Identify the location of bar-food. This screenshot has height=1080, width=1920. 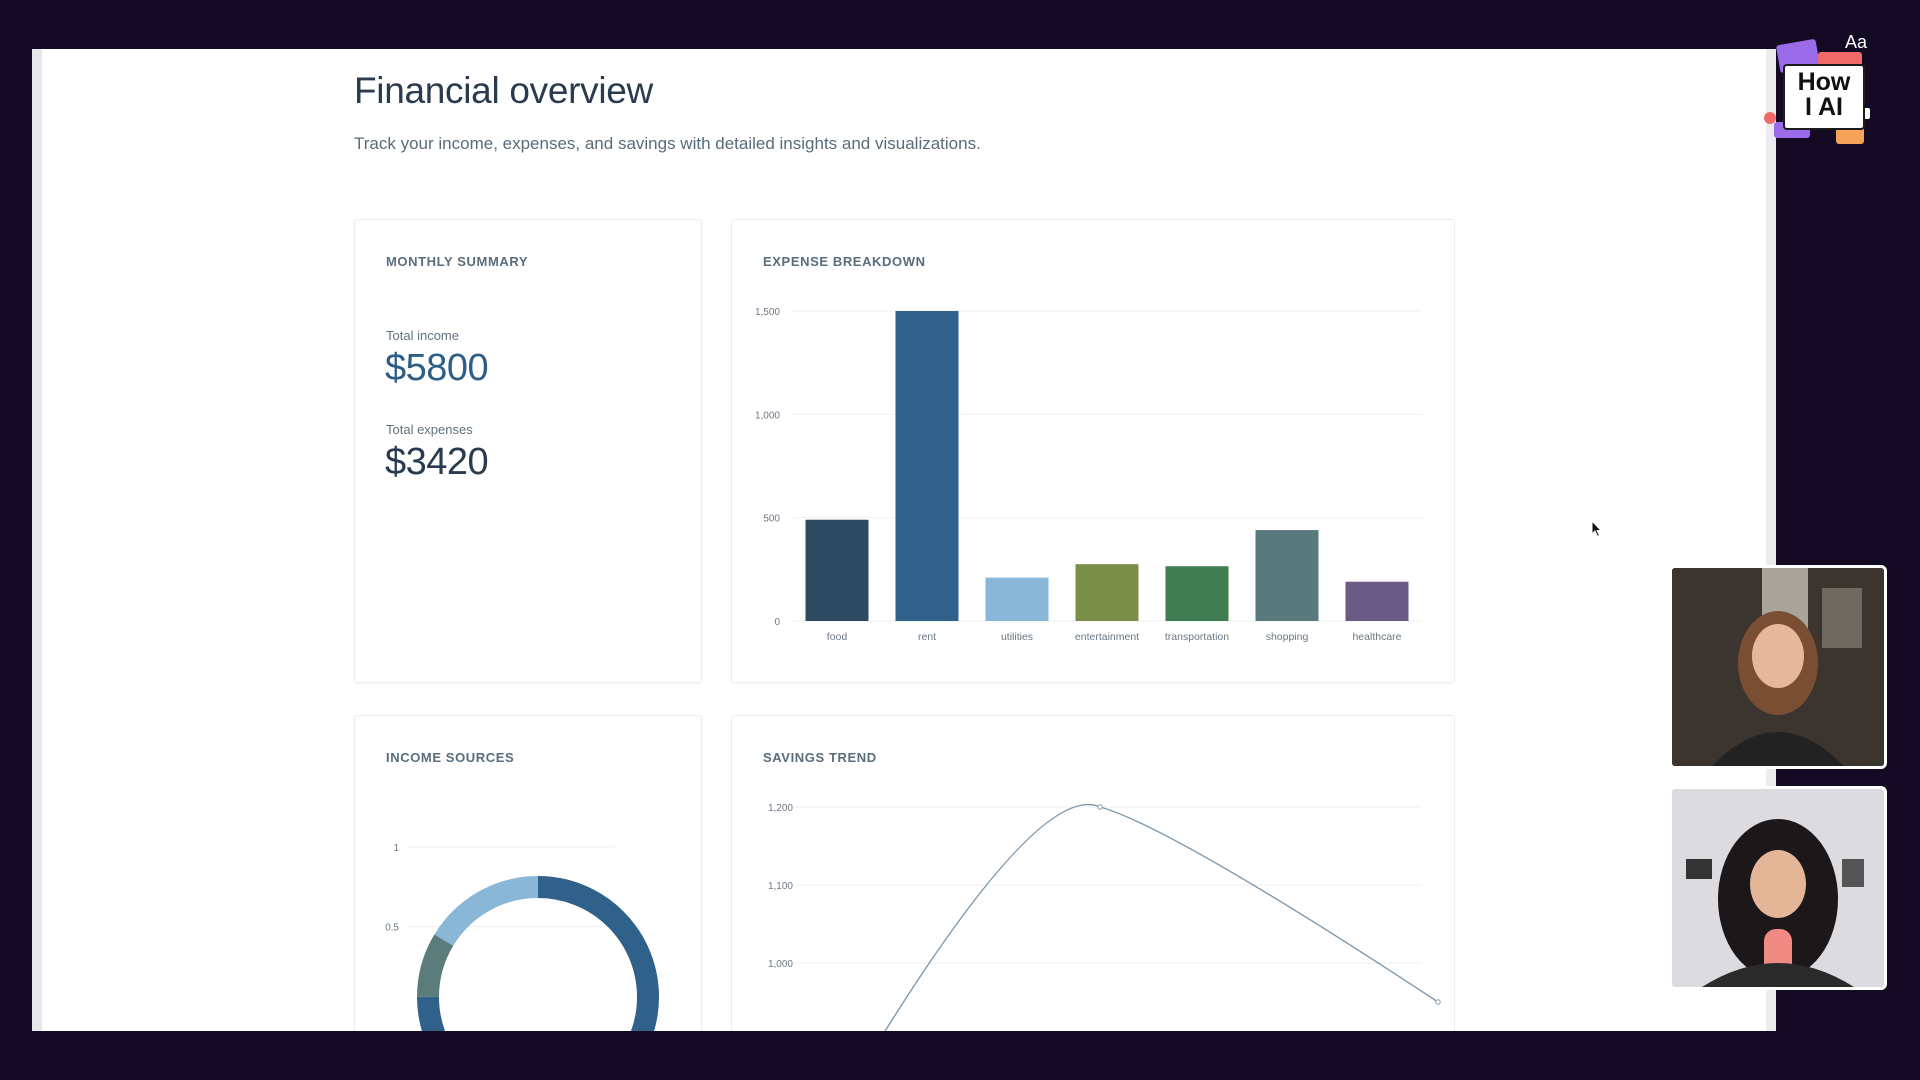
(837, 570).